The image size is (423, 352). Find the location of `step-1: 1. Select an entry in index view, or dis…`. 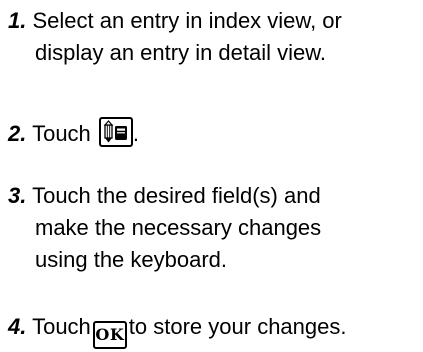

step-1: 1. Select an entry in index view, or dis… is located at coordinates (175, 37).